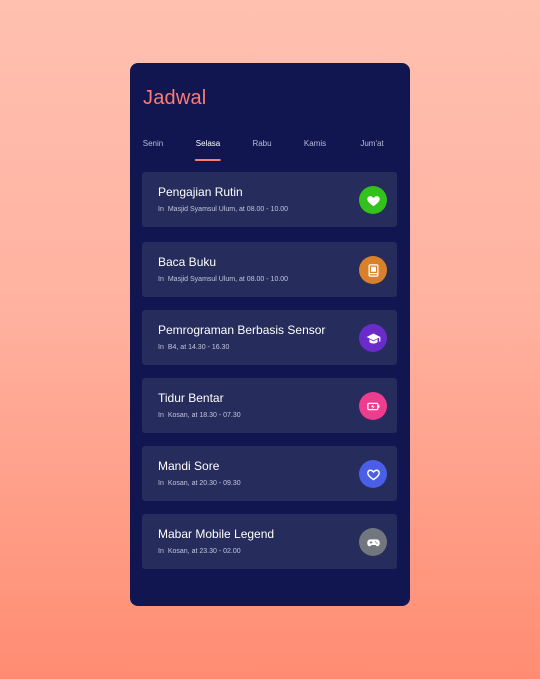  Describe the element at coordinates (208, 150) in the screenshot. I see `tab-selasa: Selasa` at that location.